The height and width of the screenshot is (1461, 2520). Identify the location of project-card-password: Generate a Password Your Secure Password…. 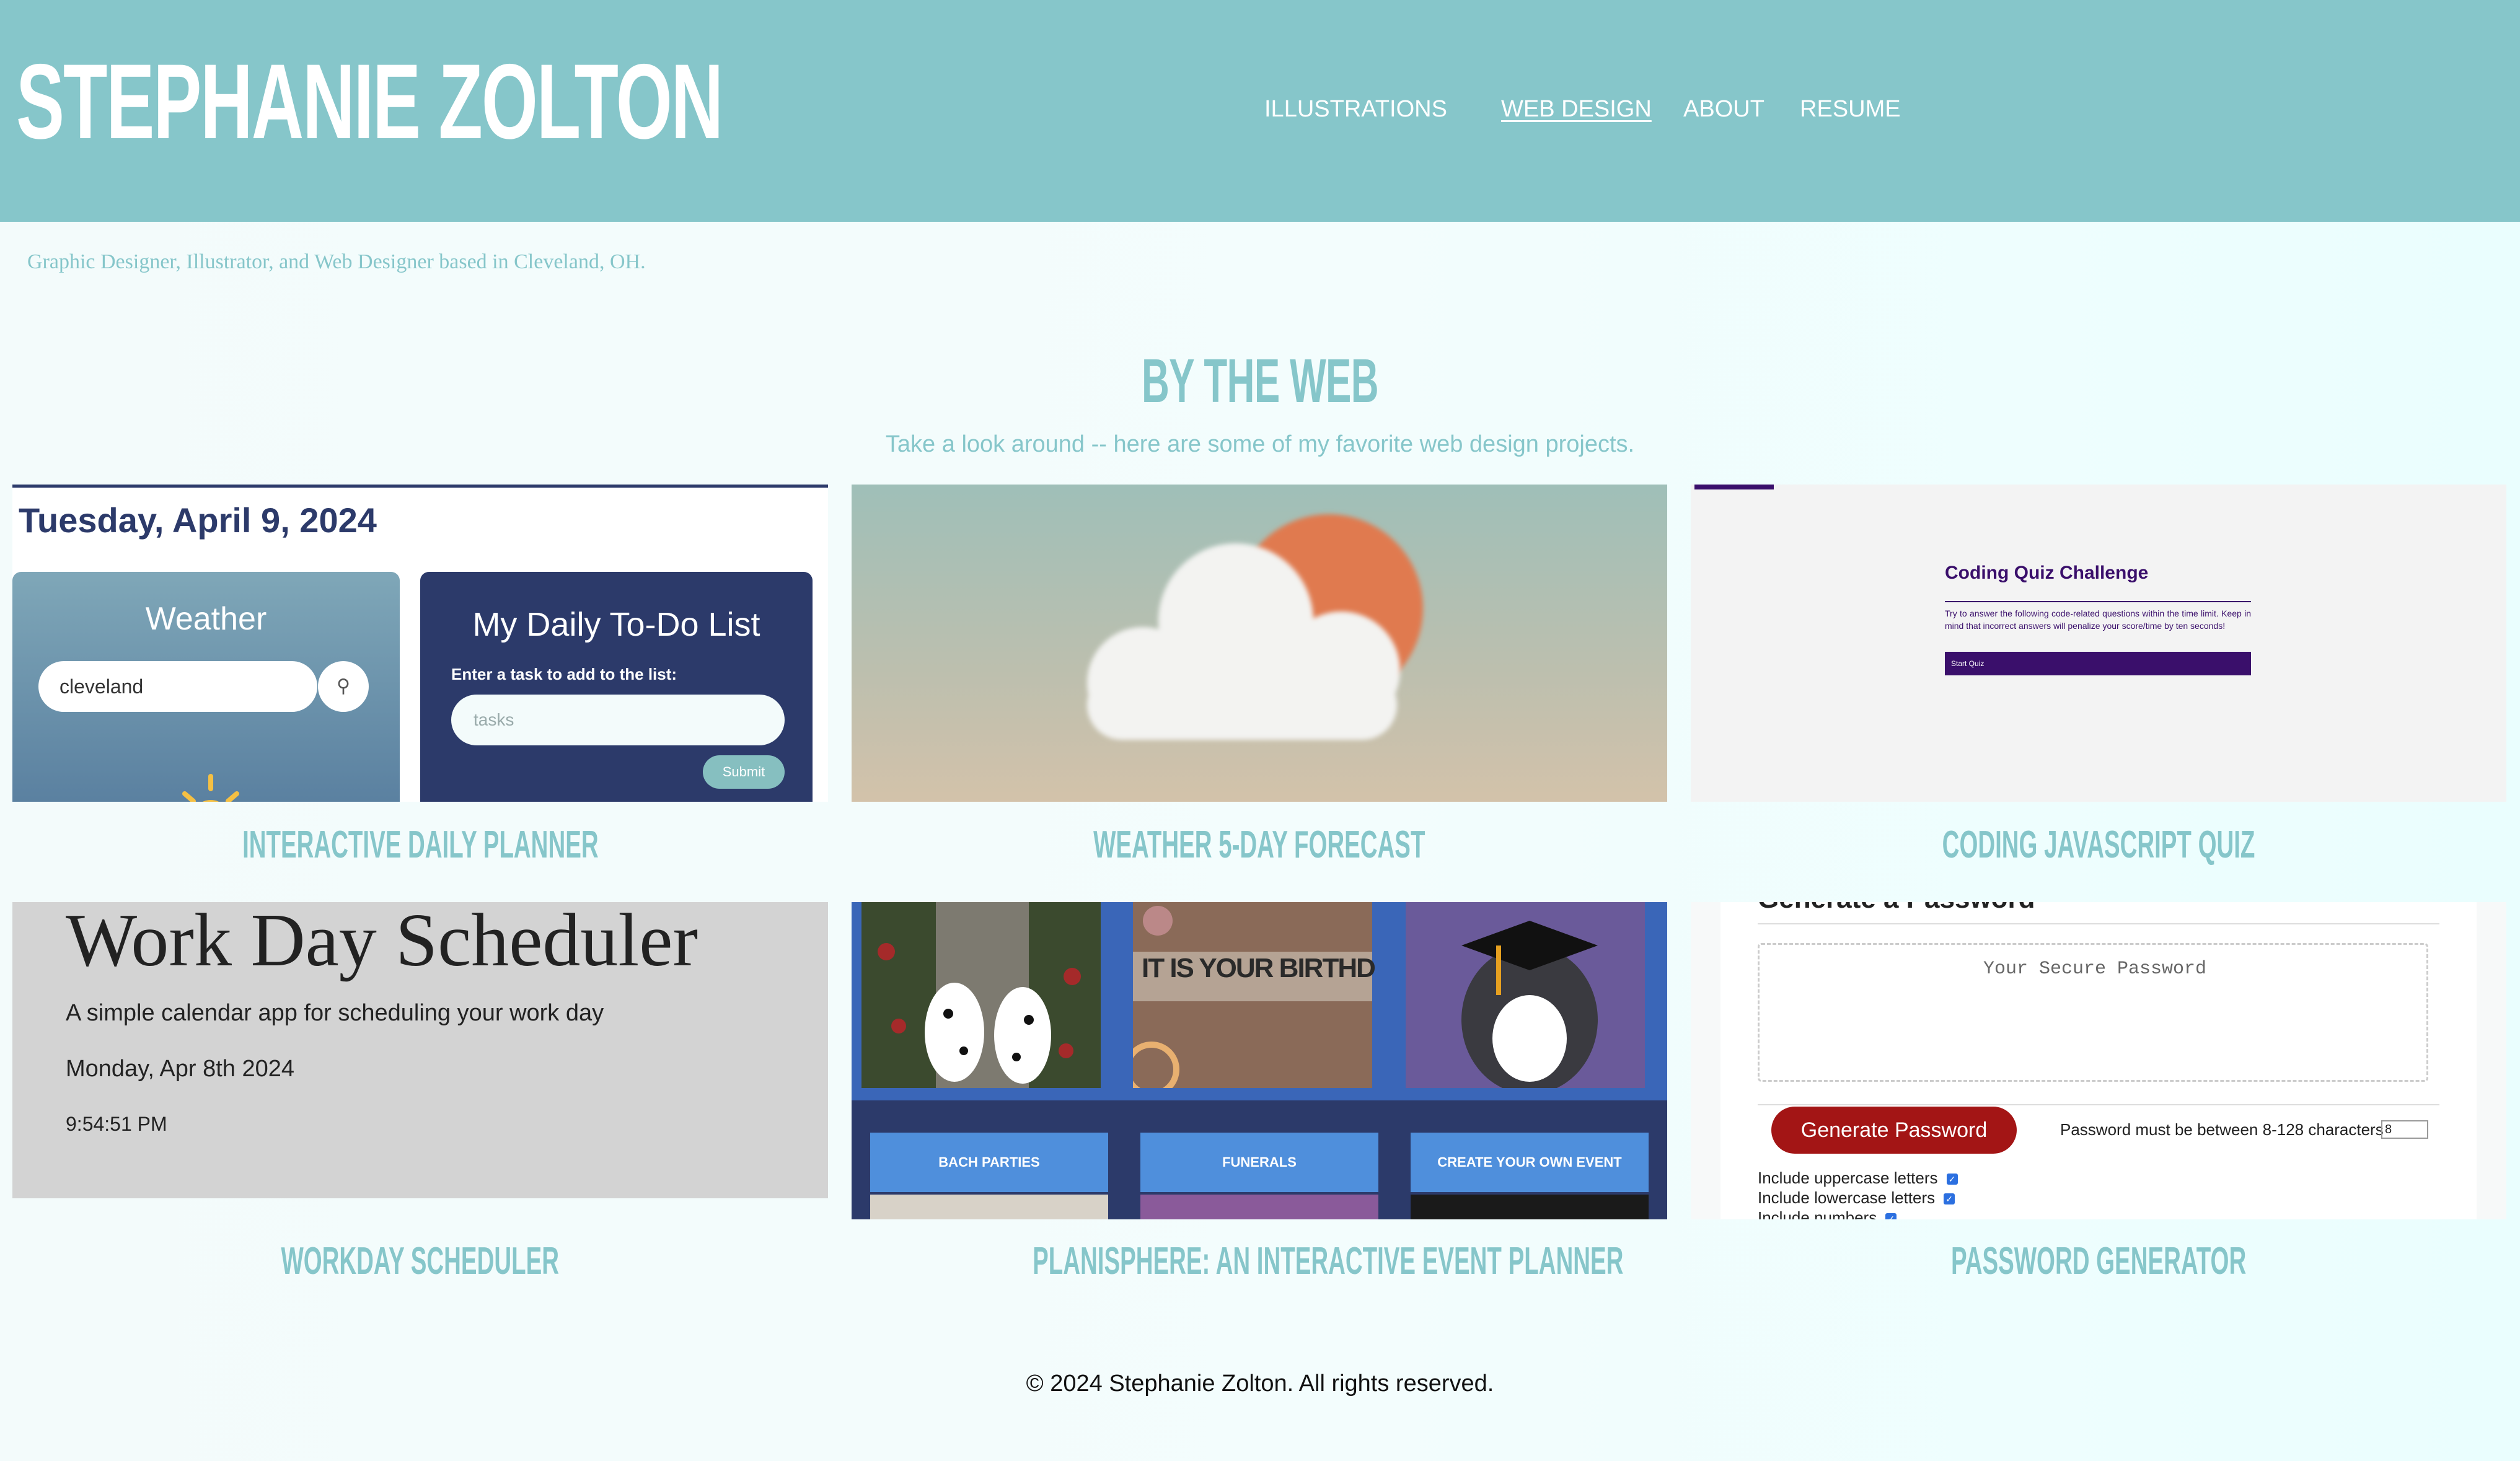
(2098, 1060).